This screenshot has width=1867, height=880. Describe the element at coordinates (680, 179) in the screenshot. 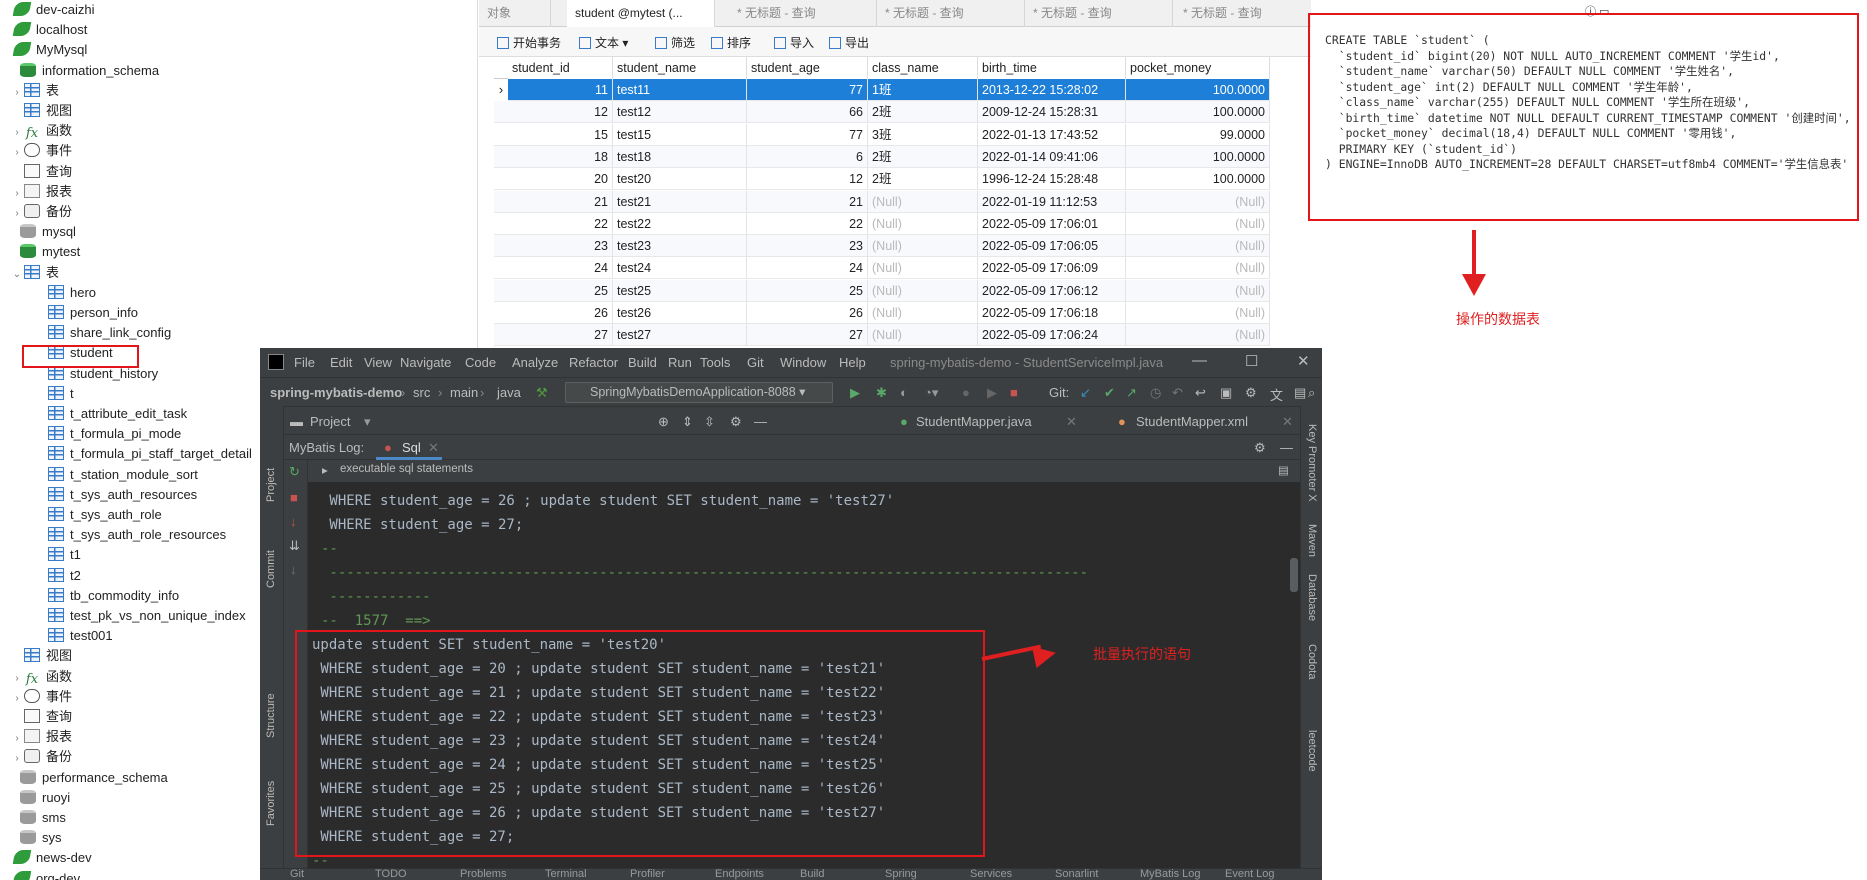

I see `table-cell: test20` at that location.